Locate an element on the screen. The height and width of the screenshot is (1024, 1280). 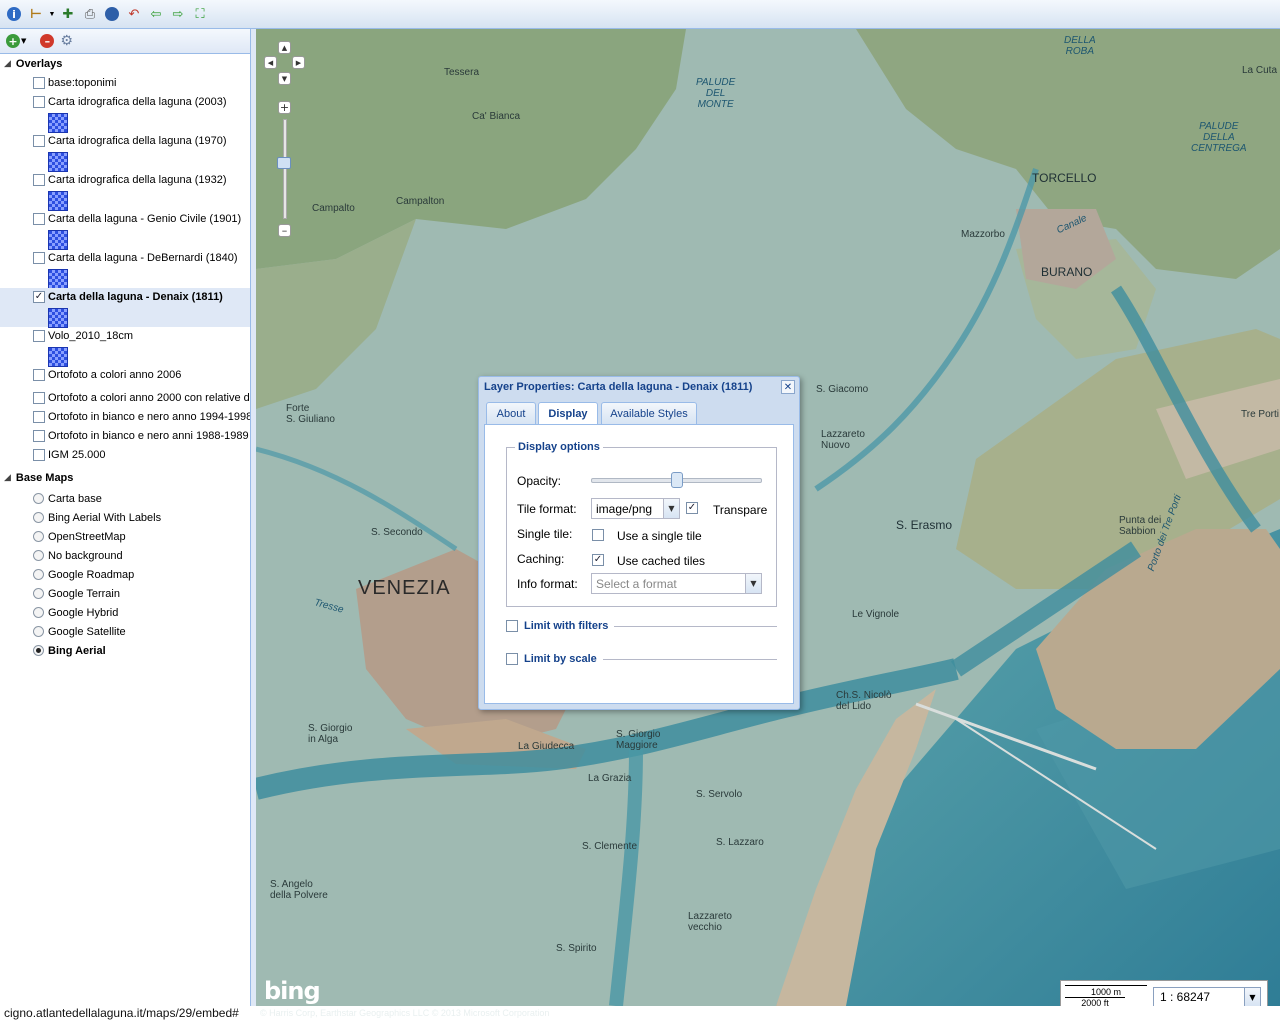
basemap-item: Bing Aerial is located at coordinates (125, 650).